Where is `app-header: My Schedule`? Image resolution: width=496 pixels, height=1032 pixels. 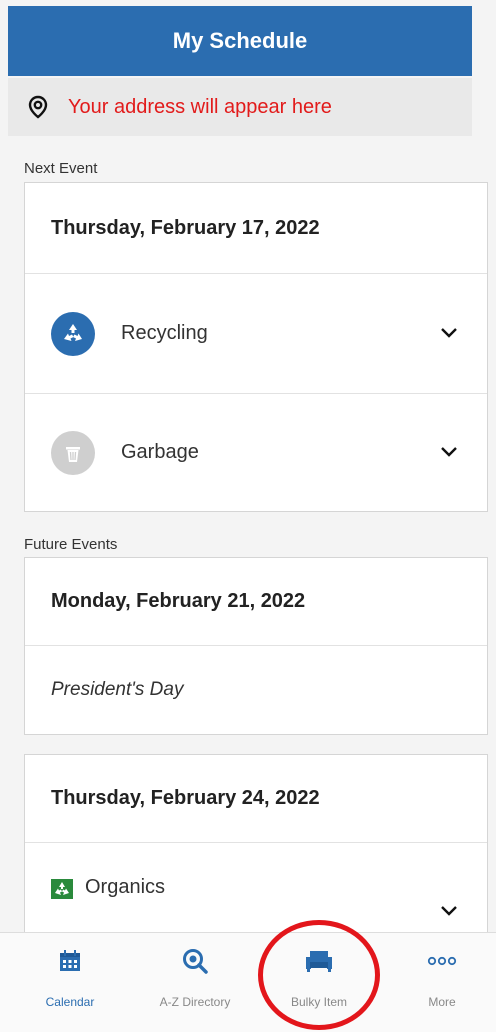
app-header: My Schedule is located at coordinates (240, 41).